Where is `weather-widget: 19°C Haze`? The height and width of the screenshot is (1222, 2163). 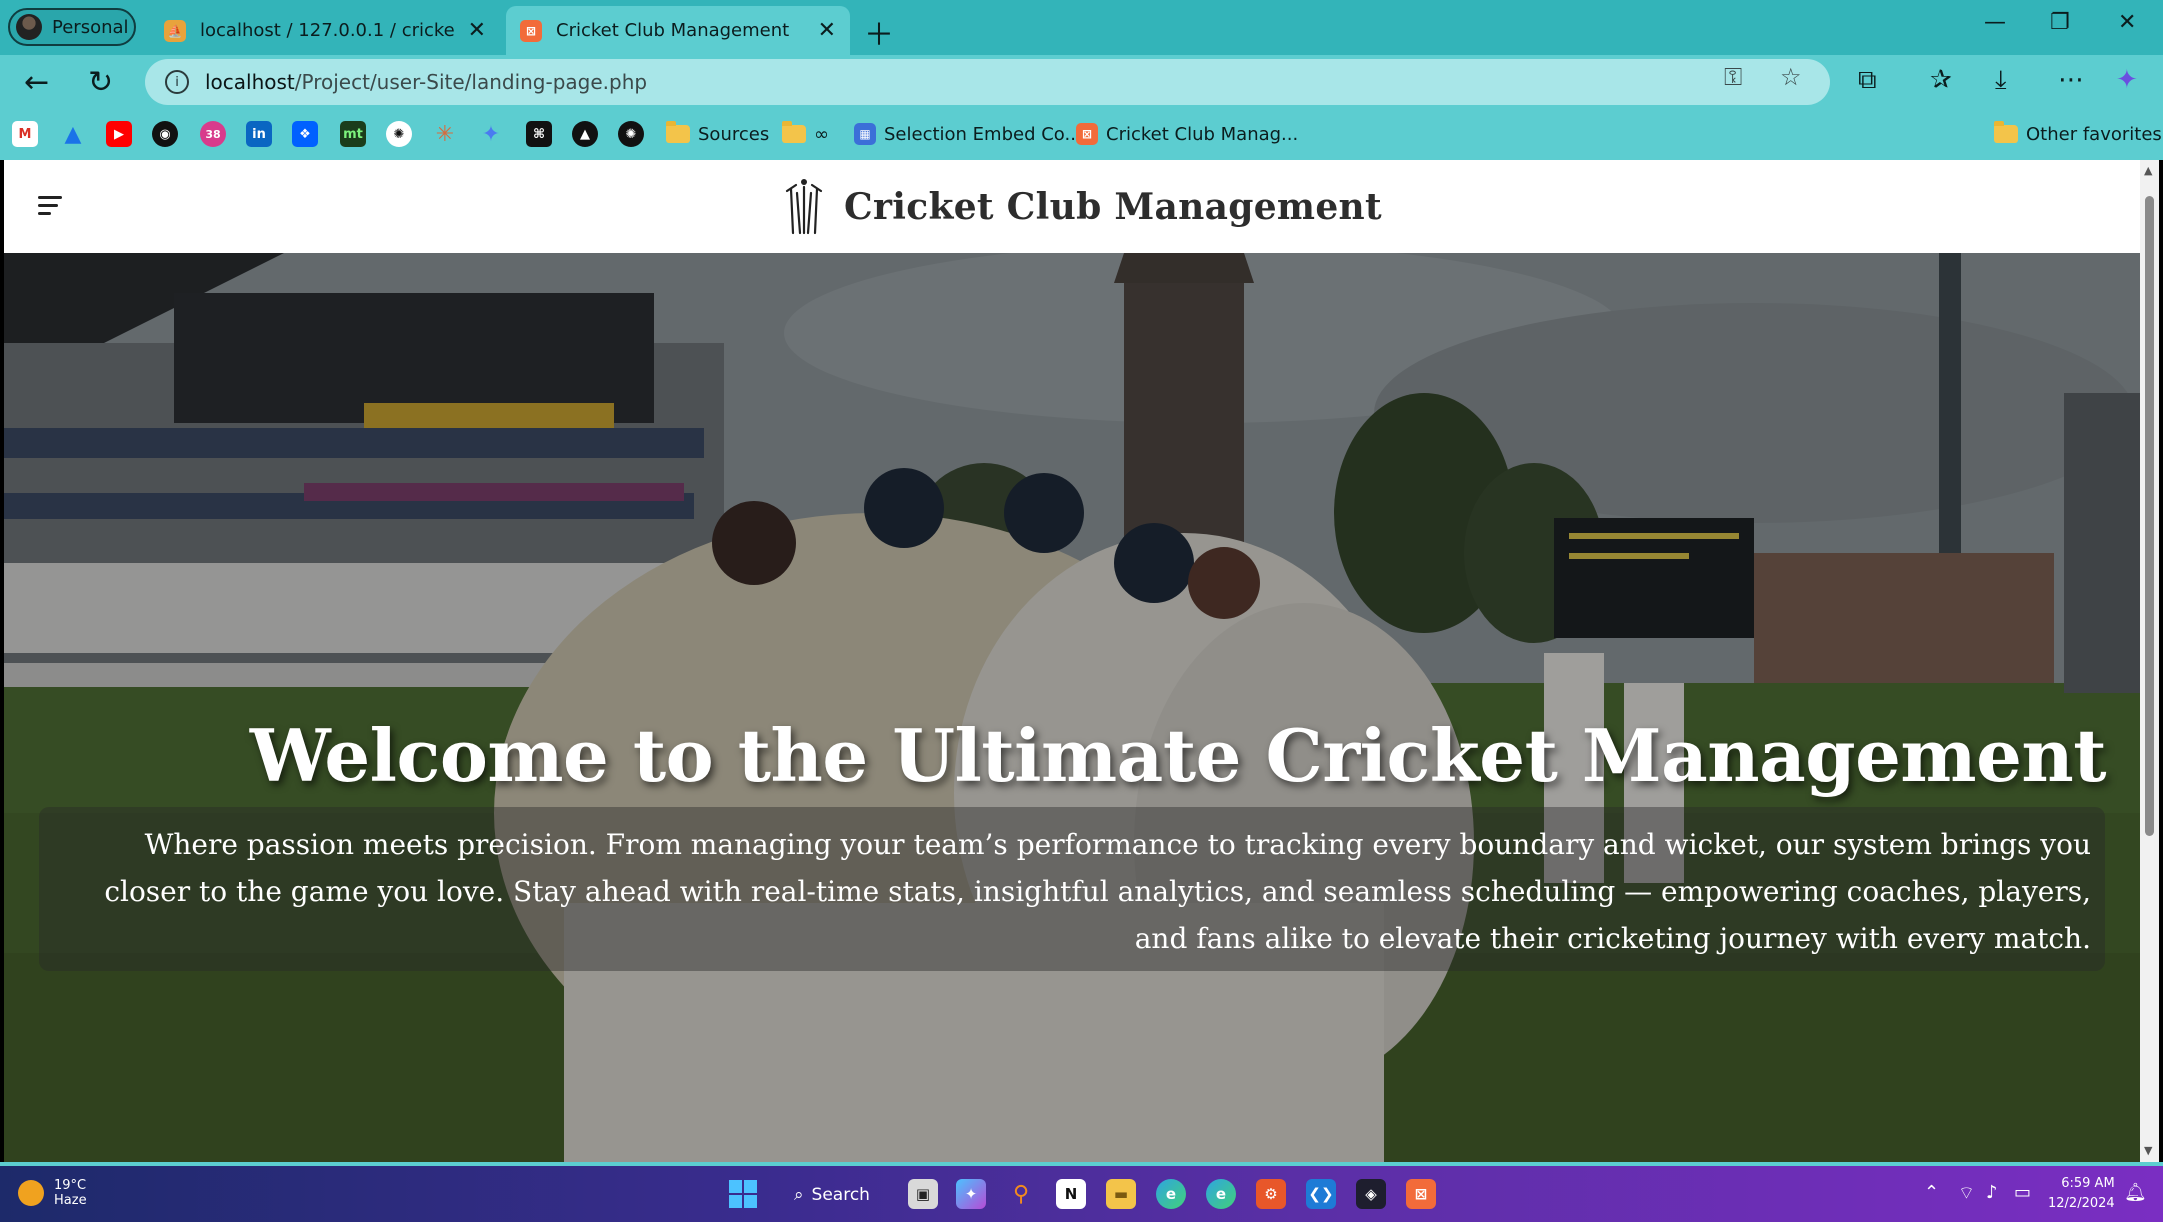 weather-widget: 19°C Haze is located at coordinates (52, 1193).